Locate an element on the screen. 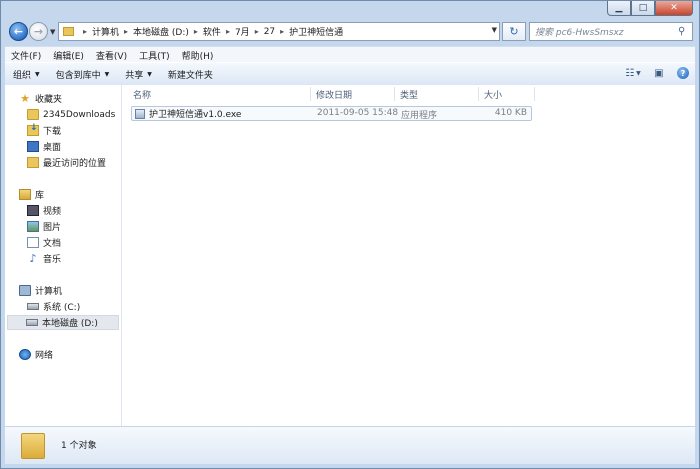 This screenshot has width=700, height=469. file-date: 2011-09-05 15:48 is located at coordinates (358, 113).